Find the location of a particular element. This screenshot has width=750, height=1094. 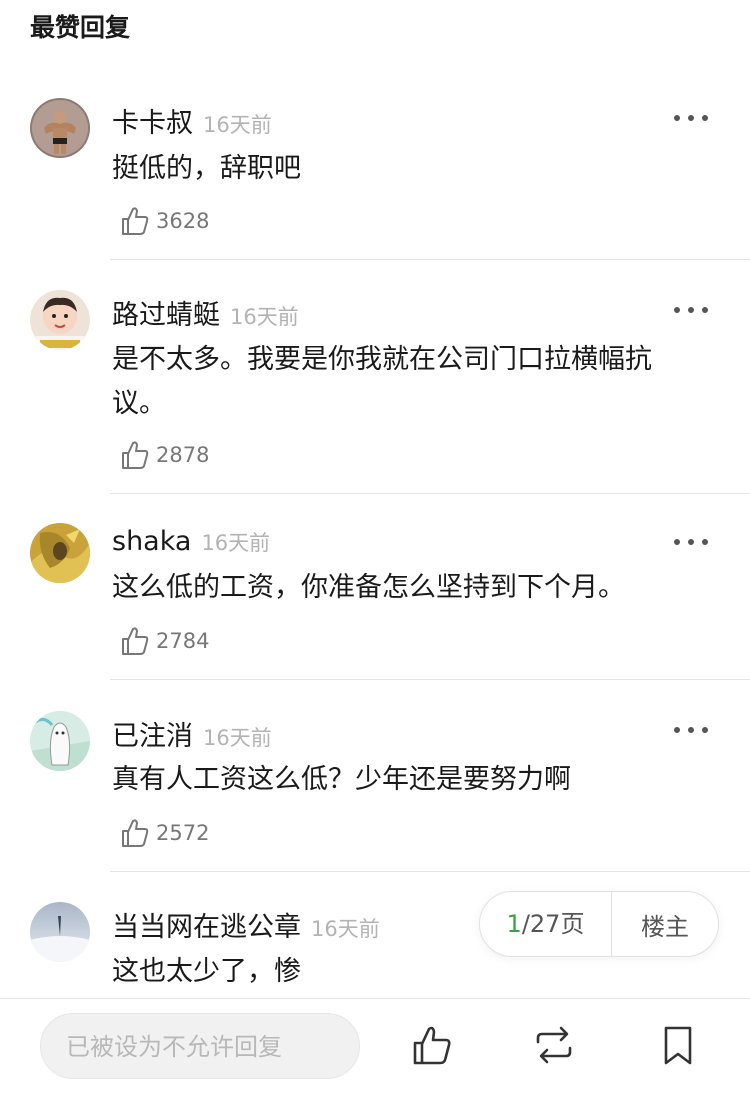

op-only-button: 楼主 is located at coordinates (665, 924).